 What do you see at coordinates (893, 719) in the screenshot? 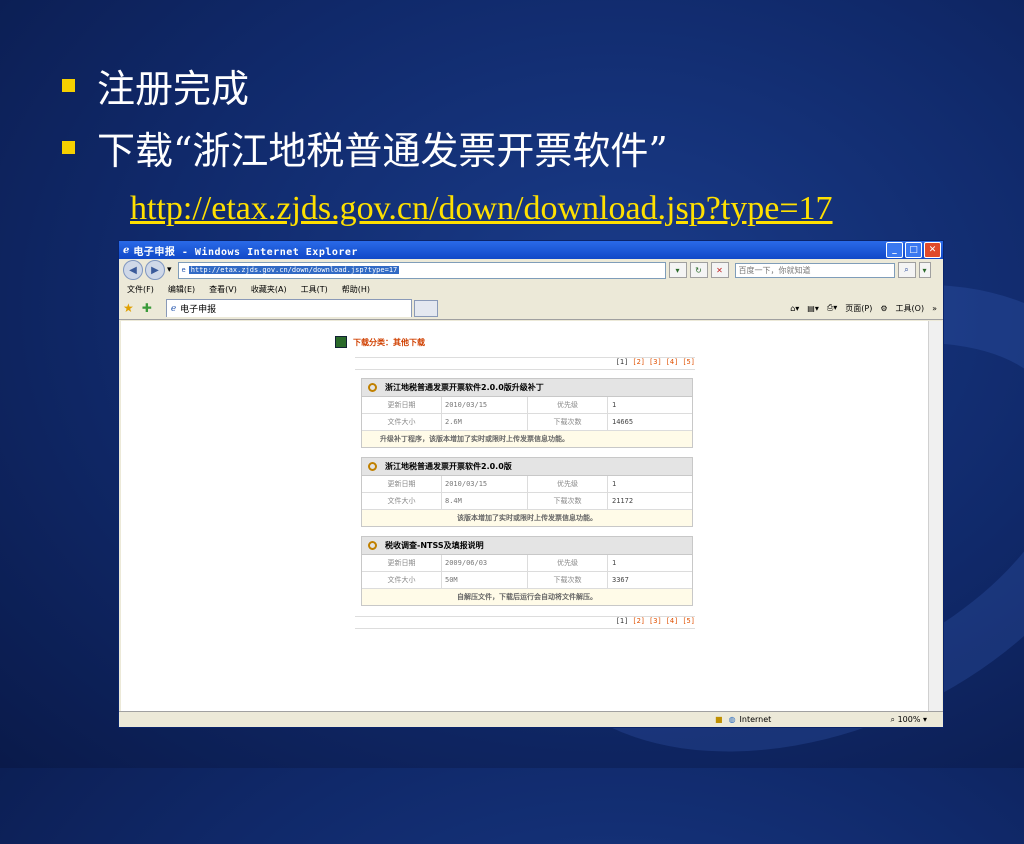
I see `zoom-icon: ⌕` at bounding box center [893, 719].